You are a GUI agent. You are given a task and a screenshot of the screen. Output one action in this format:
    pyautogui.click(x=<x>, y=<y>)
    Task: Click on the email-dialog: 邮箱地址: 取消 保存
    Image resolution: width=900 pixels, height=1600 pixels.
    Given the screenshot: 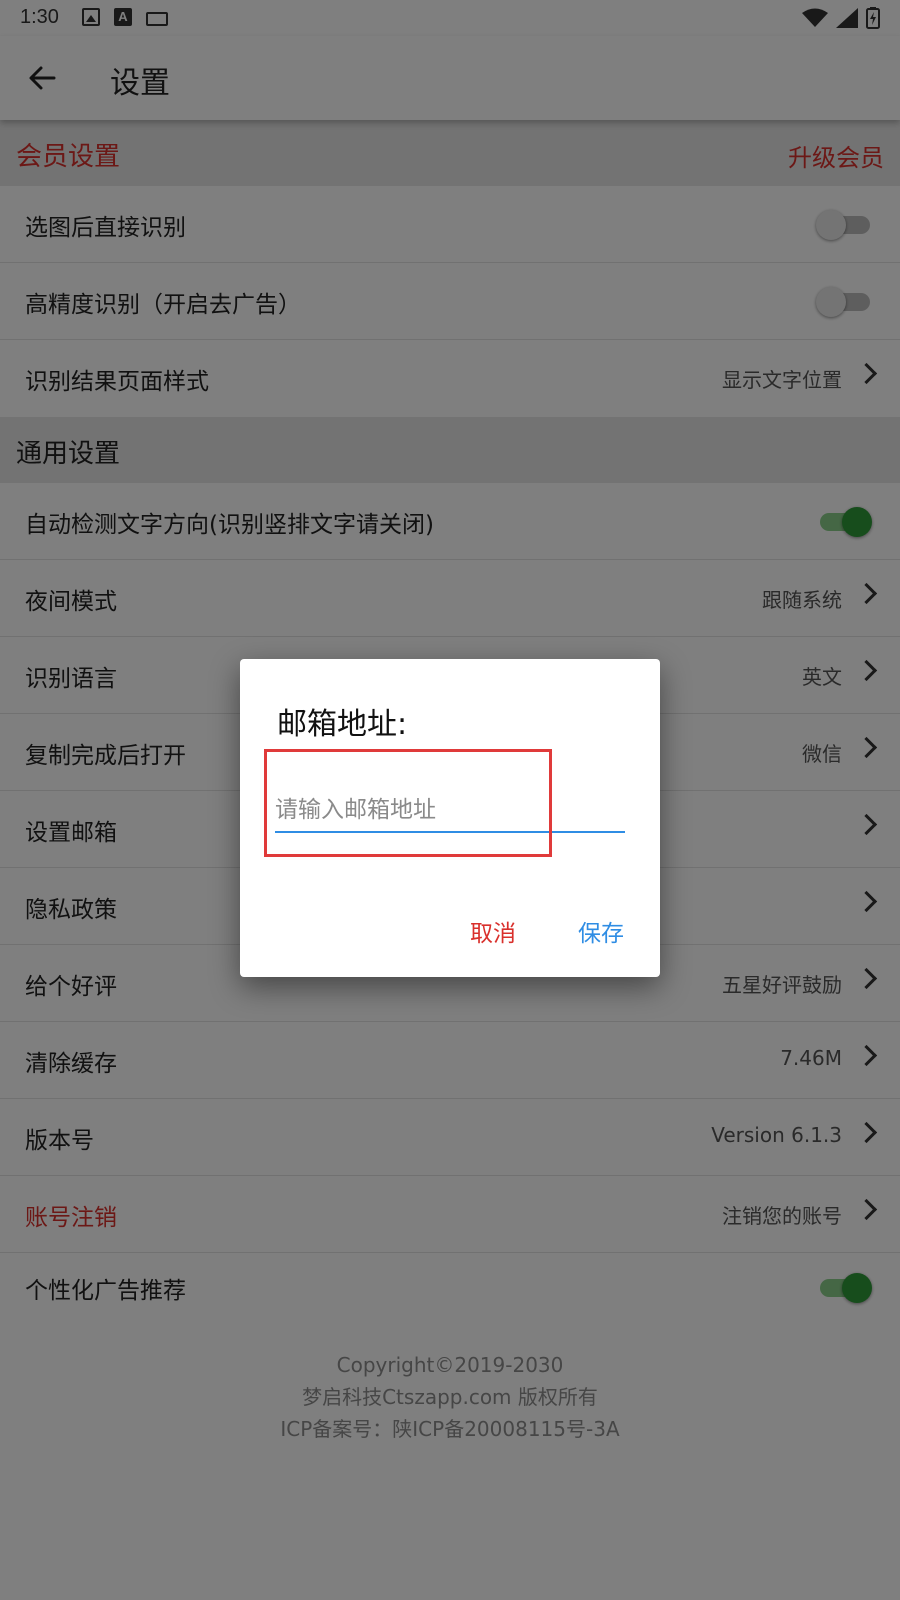 What is the action you would take?
    pyautogui.click(x=450, y=818)
    